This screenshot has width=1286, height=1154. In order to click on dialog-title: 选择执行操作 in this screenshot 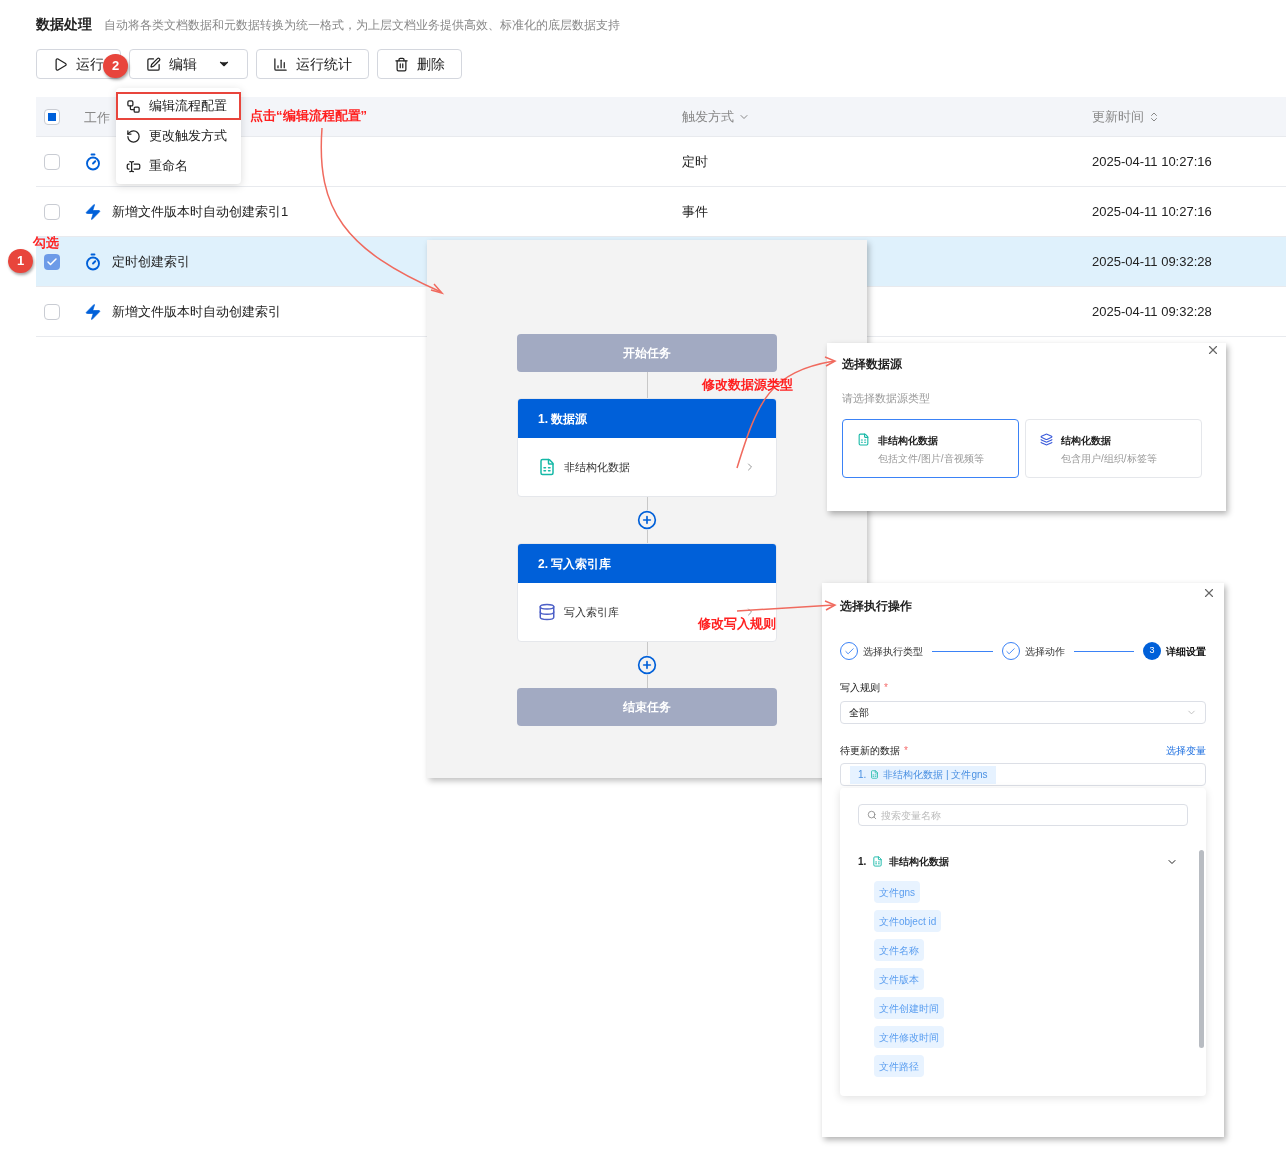, I will do `click(876, 606)`.